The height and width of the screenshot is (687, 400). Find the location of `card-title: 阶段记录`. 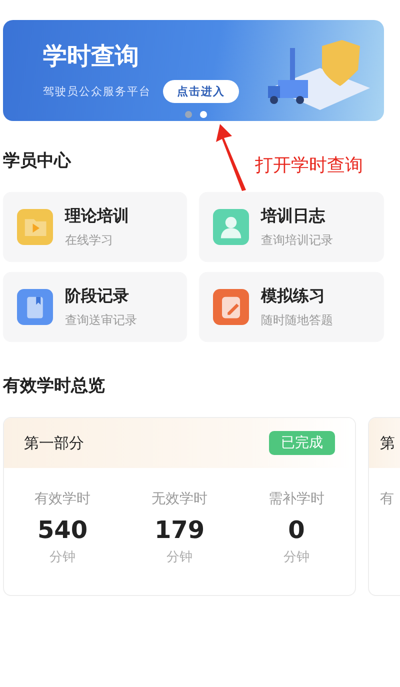

card-title: 阶段记录 is located at coordinates (97, 296).